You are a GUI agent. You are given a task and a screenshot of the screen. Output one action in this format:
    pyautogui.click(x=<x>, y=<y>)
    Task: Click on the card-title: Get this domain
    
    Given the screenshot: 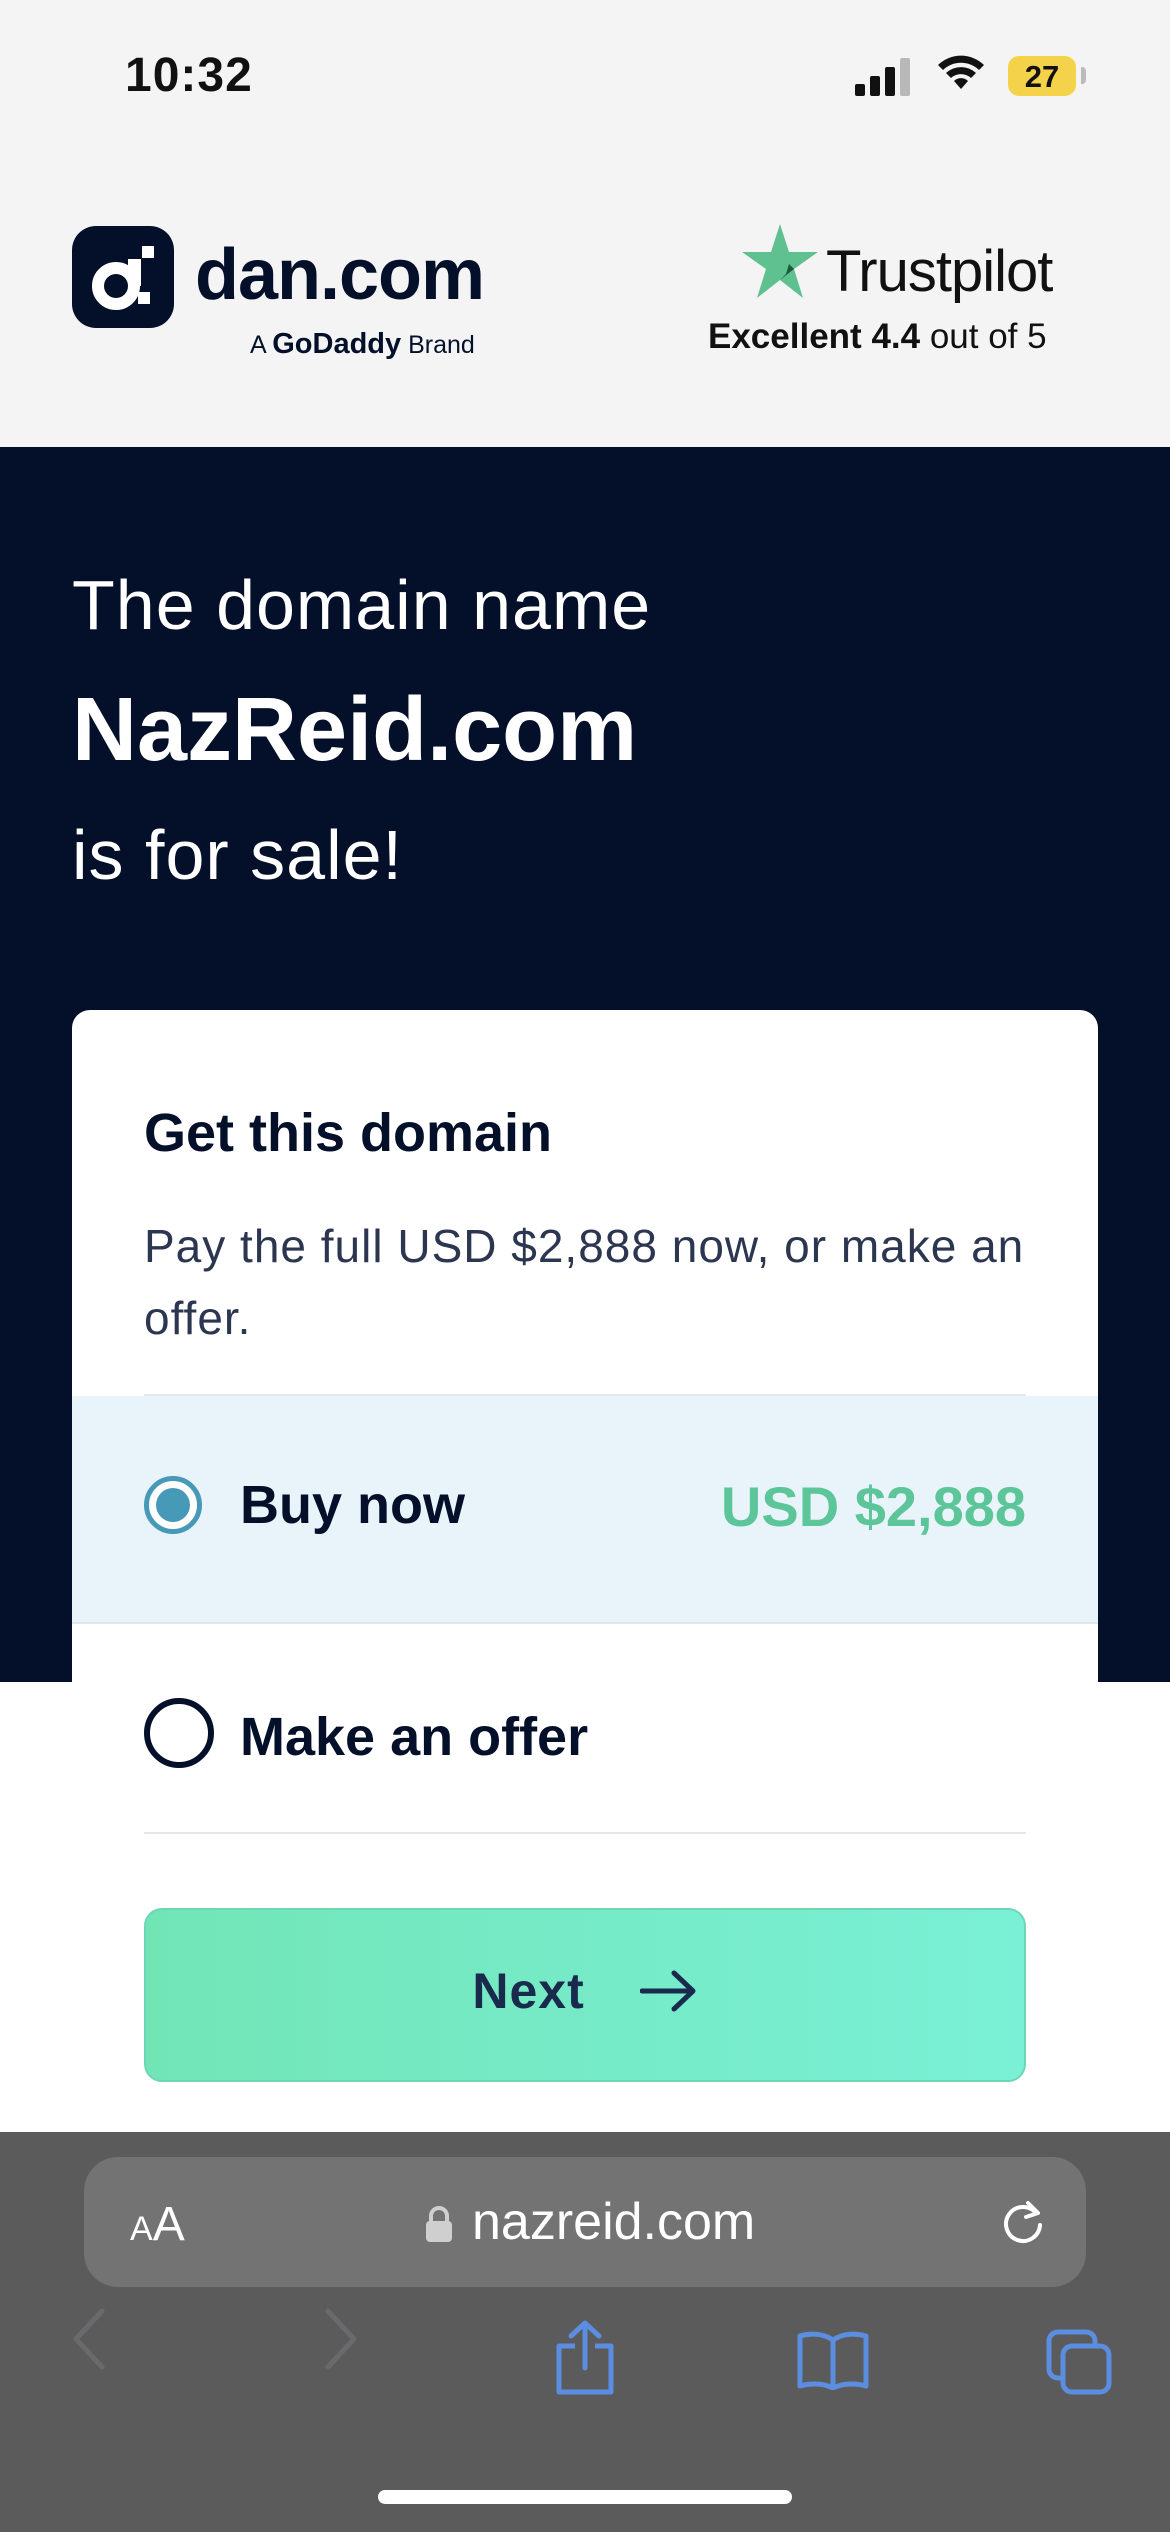 What is the action you would take?
    pyautogui.click(x=348, y=1133)
    